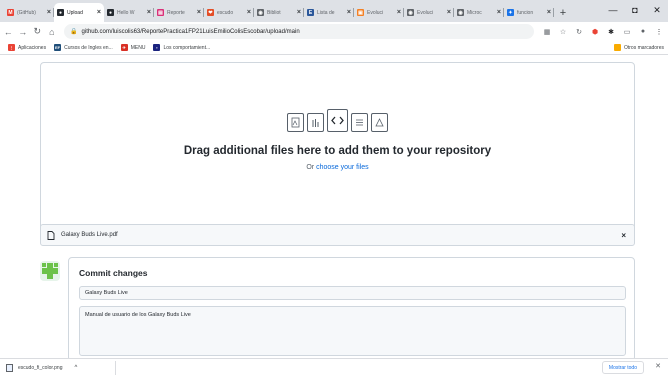 The image size is (668, 376). I want to click on download-filename: escudo_fi_color.png, so click(40, 367).